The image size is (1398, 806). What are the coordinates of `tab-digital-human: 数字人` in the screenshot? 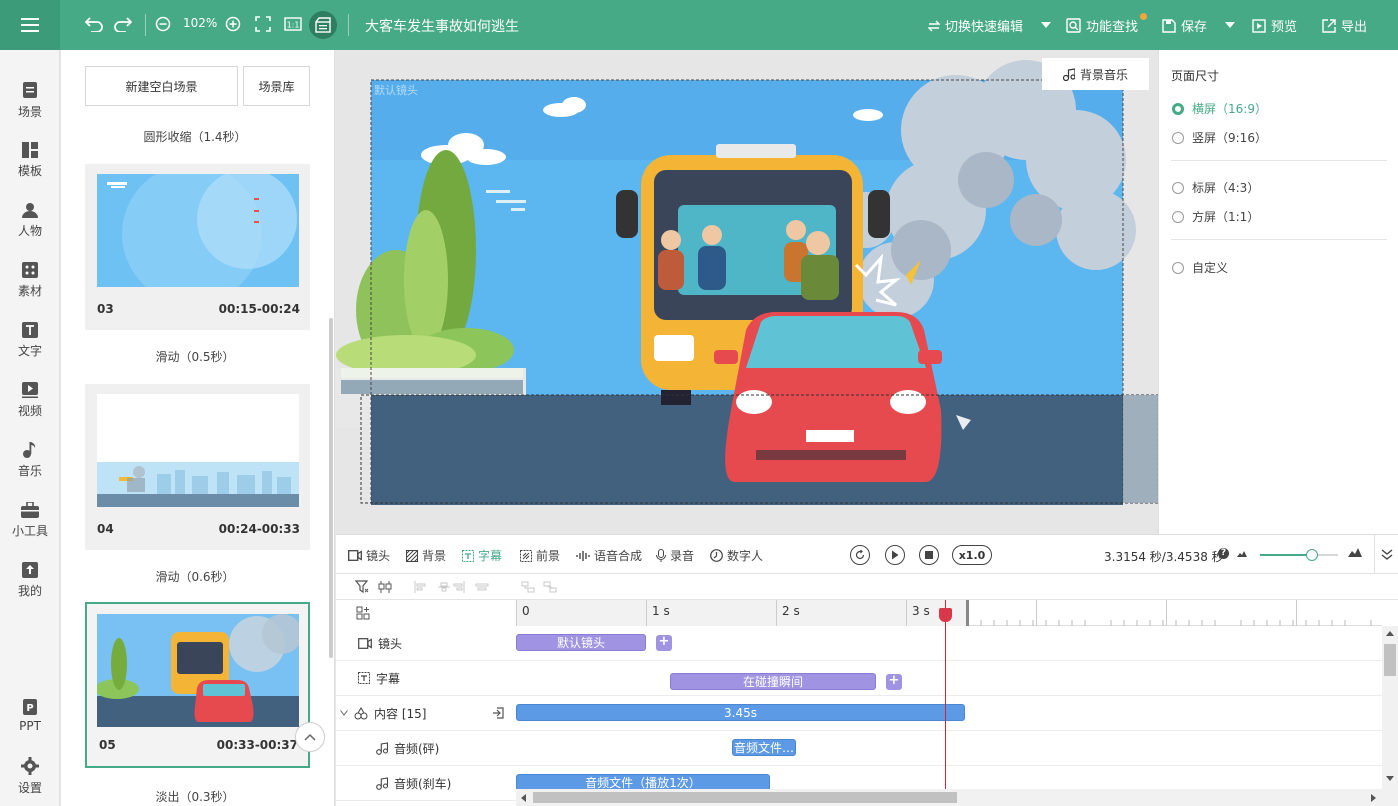 It's located at (736, 555).